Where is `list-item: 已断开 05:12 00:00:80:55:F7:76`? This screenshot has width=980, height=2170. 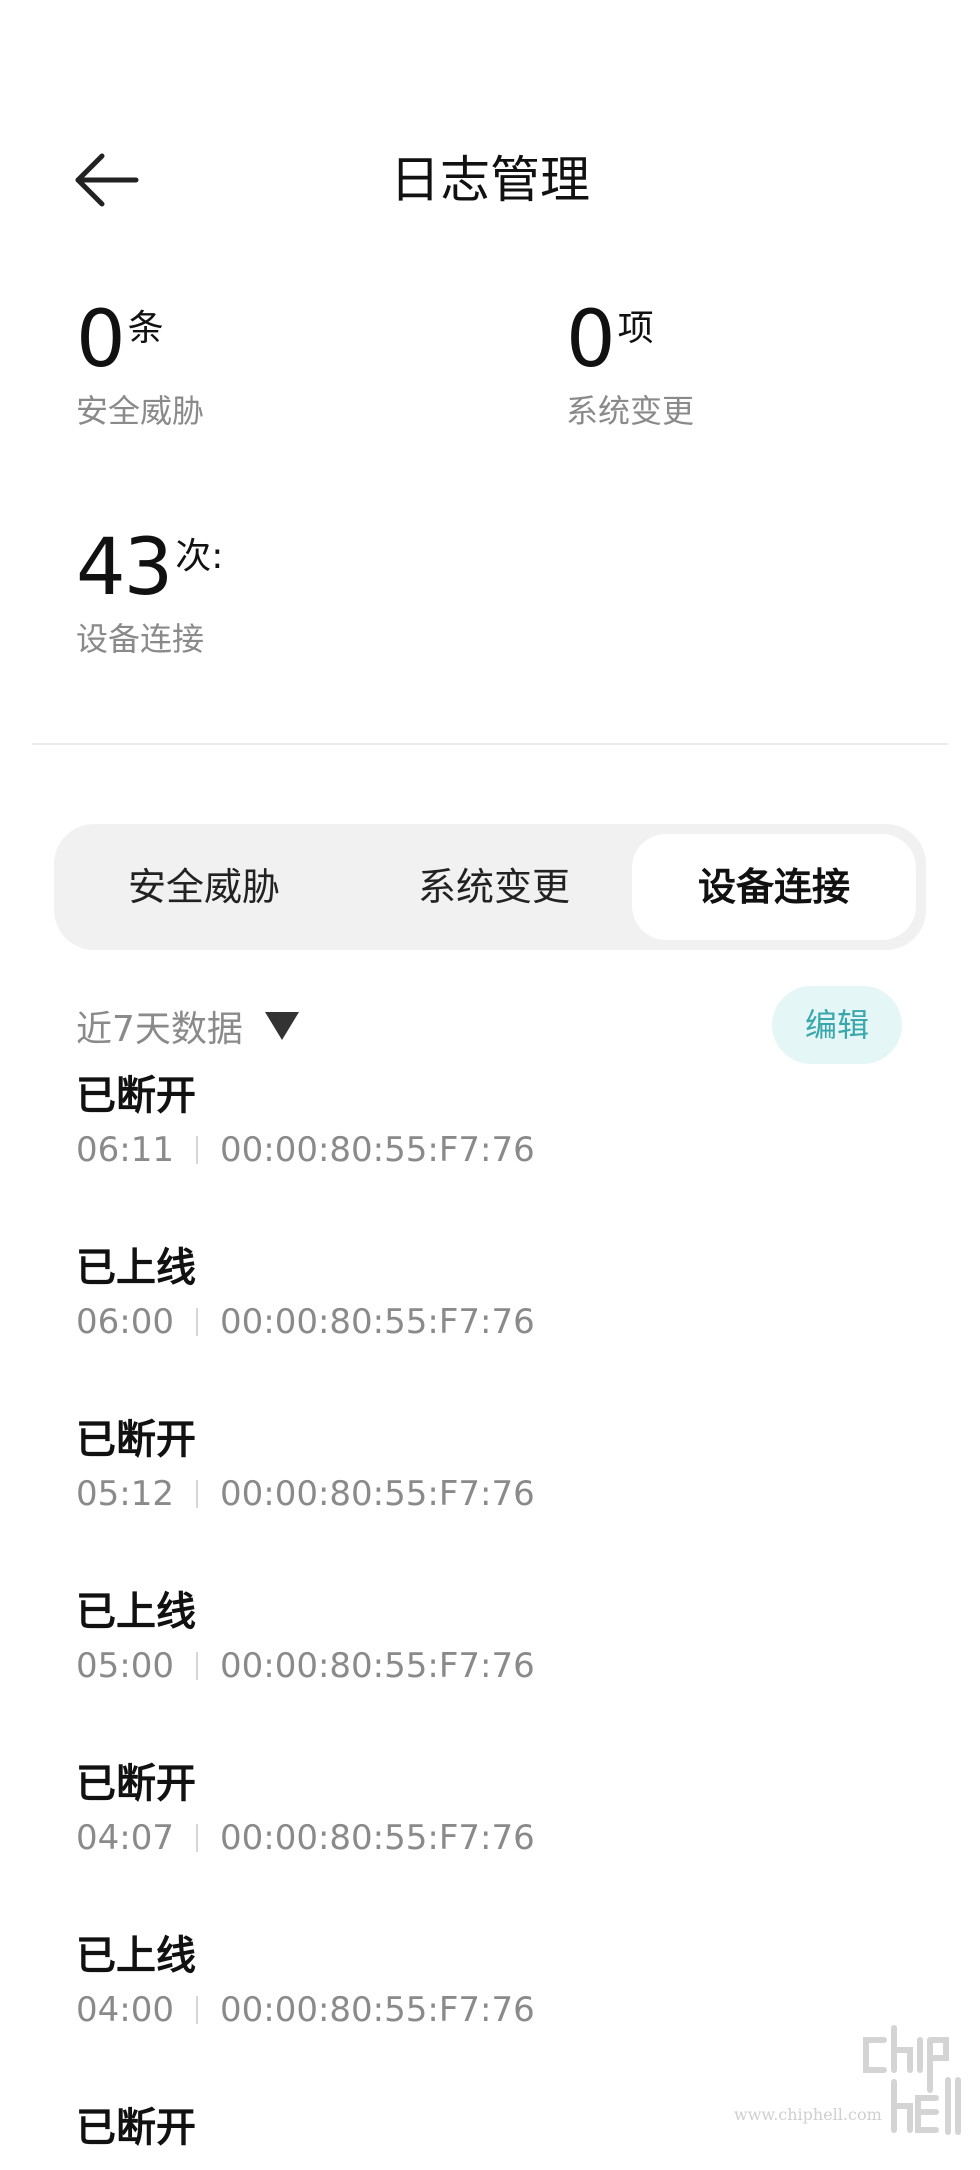
list-item: 已断开 05:12 00:00:80:55:F7:76 is located at coordinates (506, 1498).